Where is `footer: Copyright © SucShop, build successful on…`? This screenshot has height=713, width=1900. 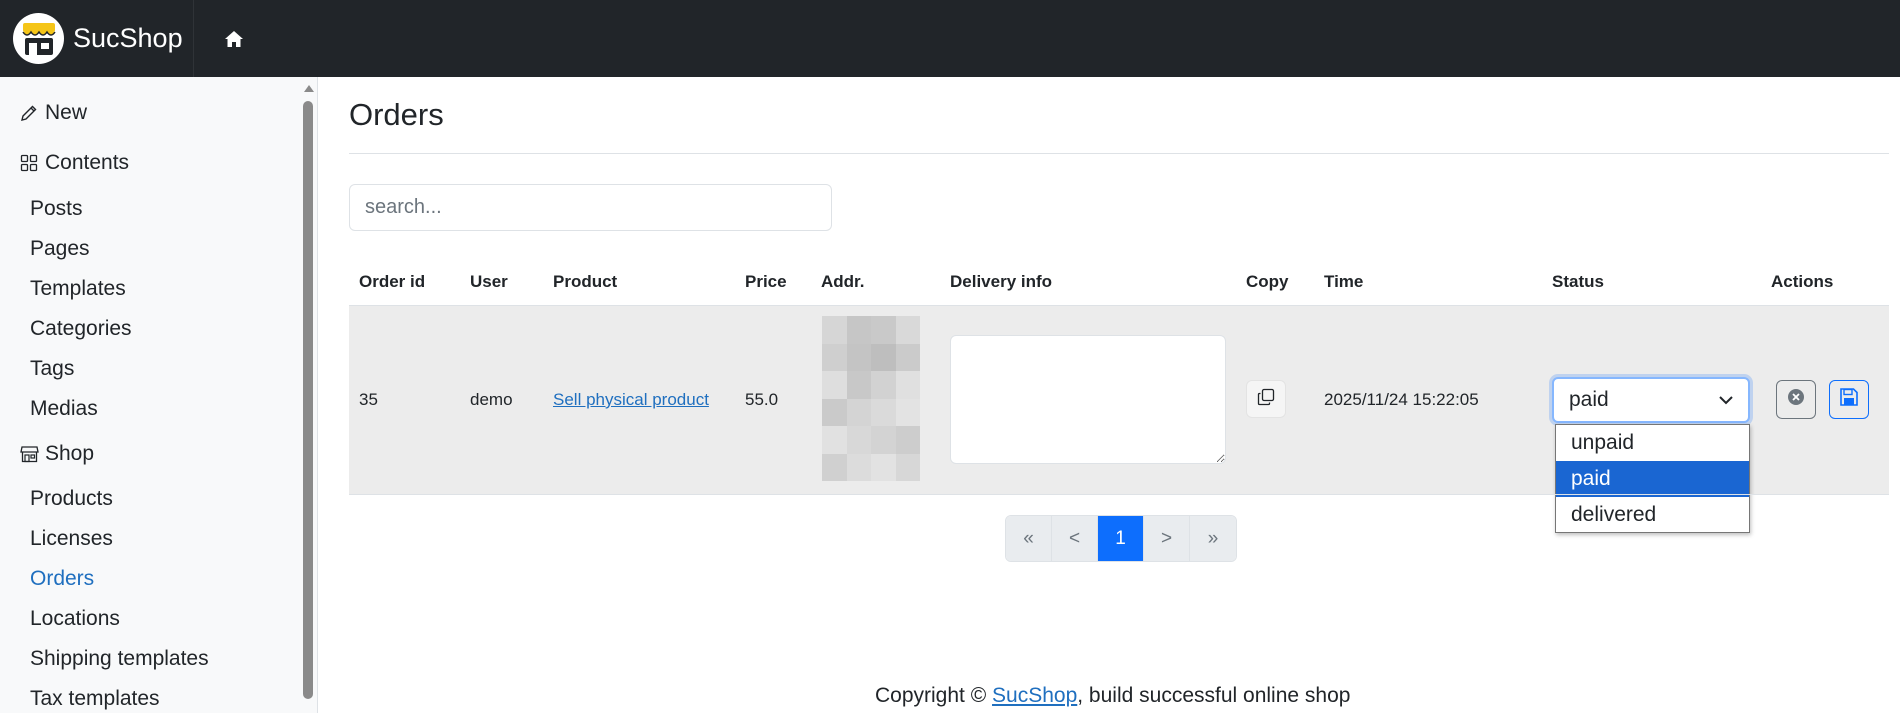 footer: Copyright © SucShop, build successful on… is located at coordinates (1112, 696).